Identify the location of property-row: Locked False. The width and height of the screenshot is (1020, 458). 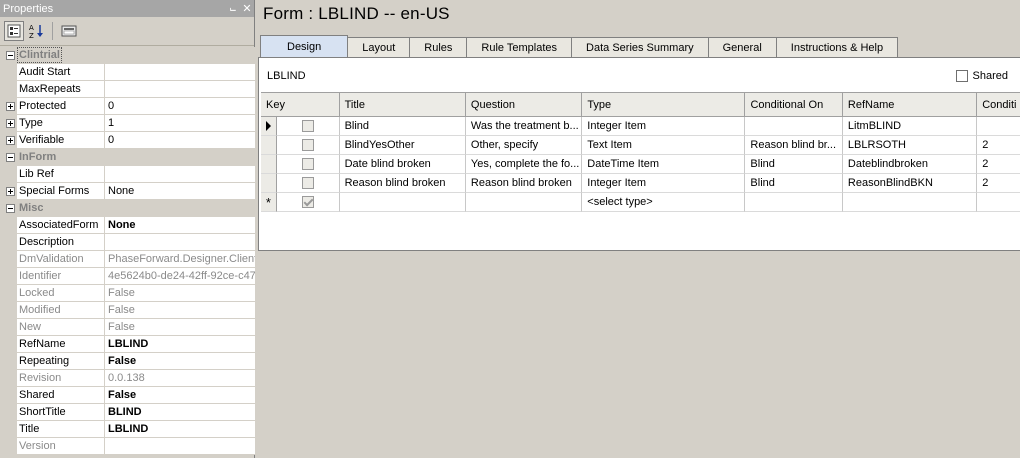
(129, 293).